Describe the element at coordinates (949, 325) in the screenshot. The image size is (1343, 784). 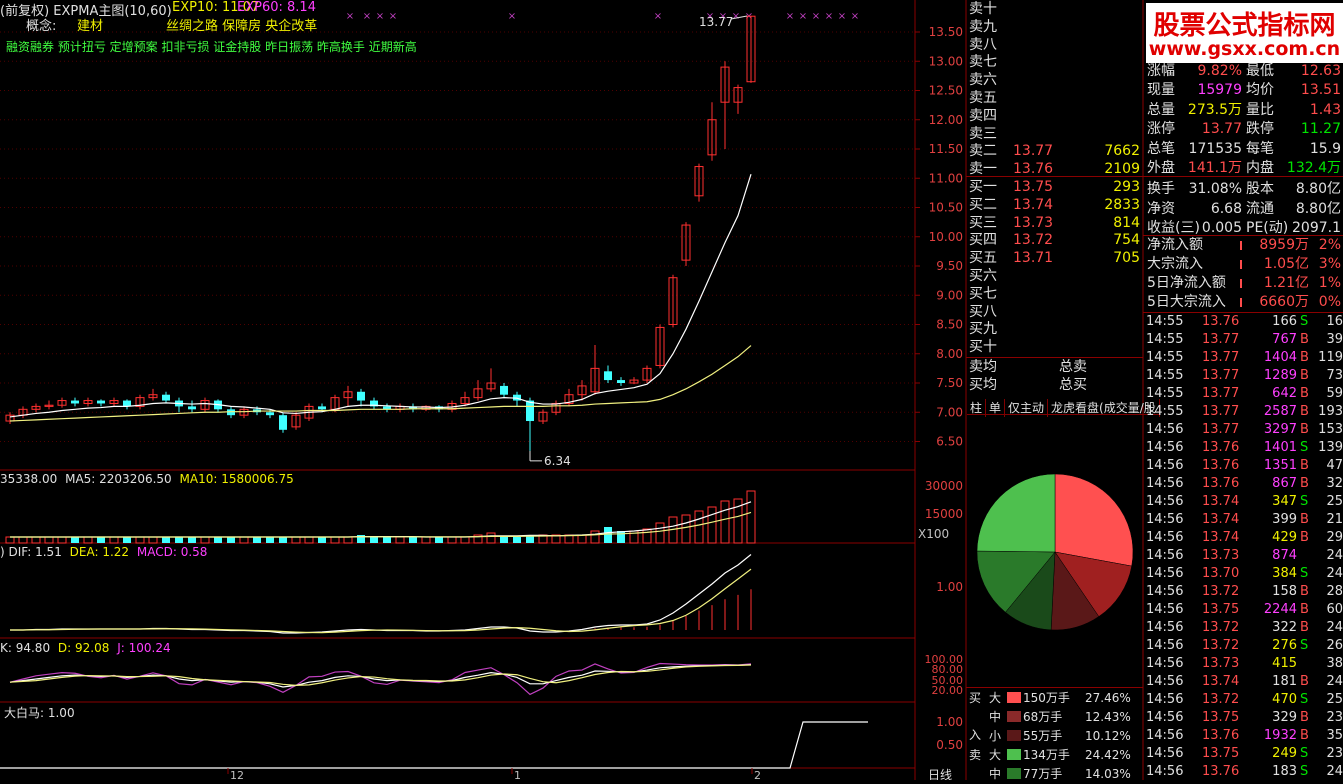
I see `price-axis-label: 8.50` at that location.